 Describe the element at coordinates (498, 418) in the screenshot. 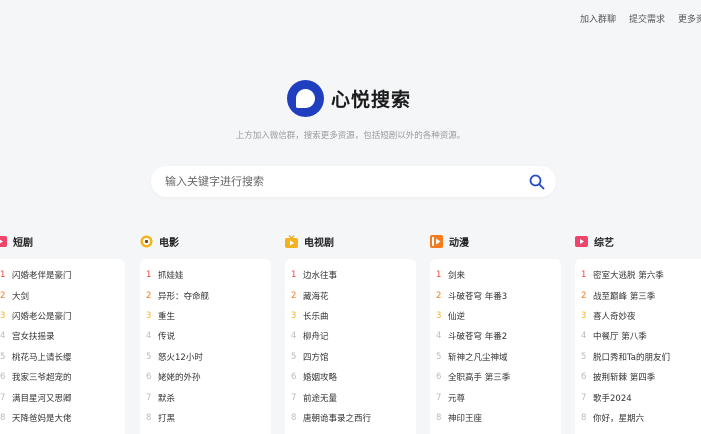

I see `list-item: 8 神印王座` at that location.